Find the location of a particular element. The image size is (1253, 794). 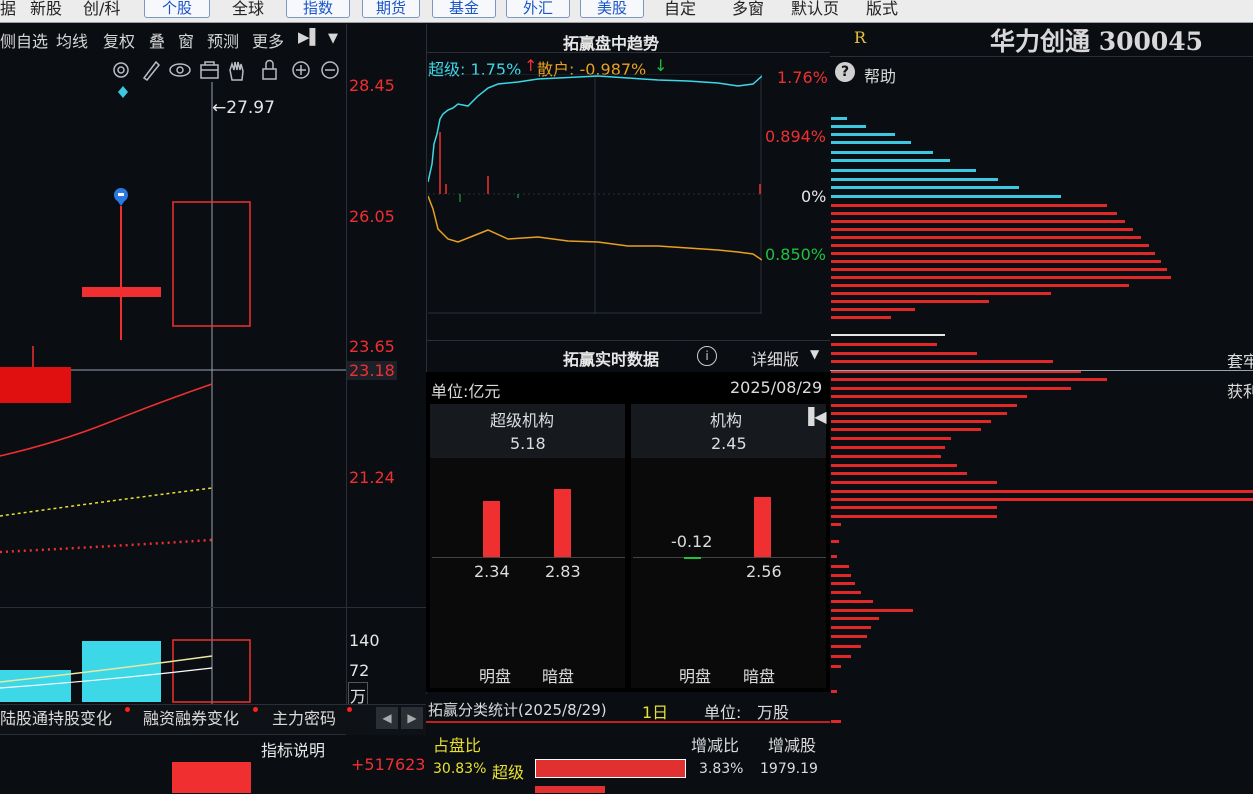

menu-button-futures: 期货 is located at coordinates (391, 9).